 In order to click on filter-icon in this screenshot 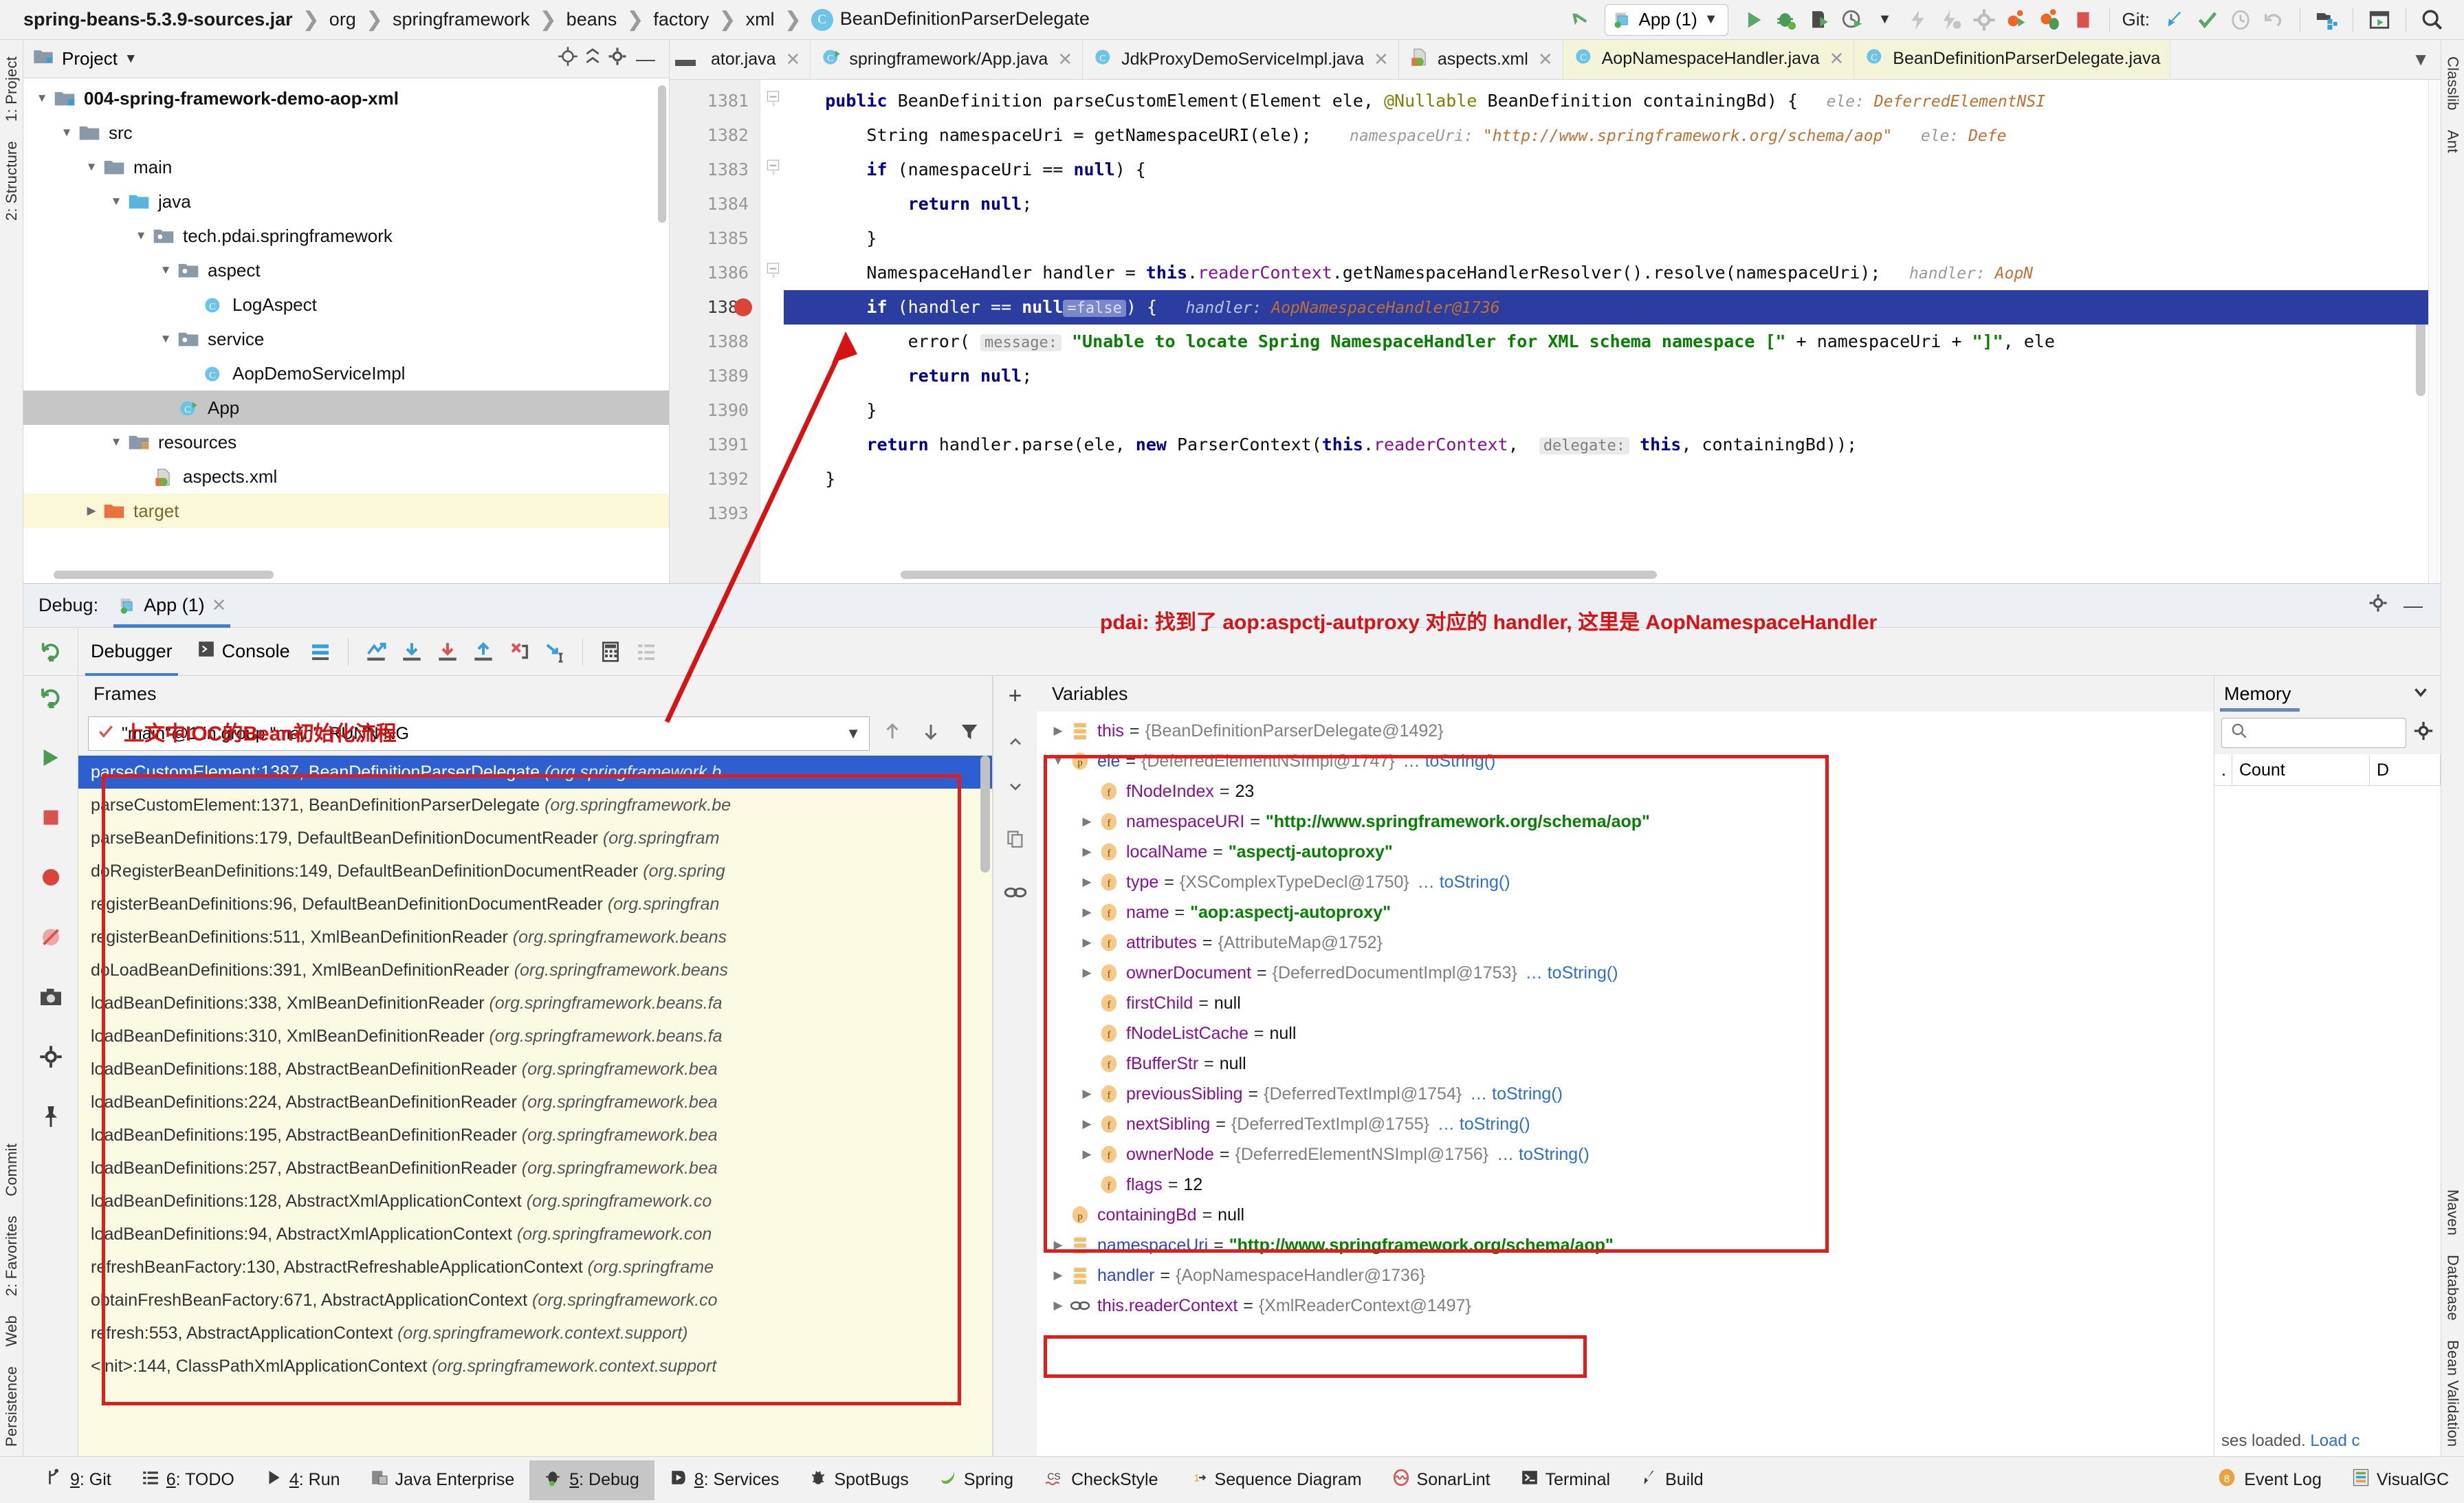, I will do `click(969, 734)`.